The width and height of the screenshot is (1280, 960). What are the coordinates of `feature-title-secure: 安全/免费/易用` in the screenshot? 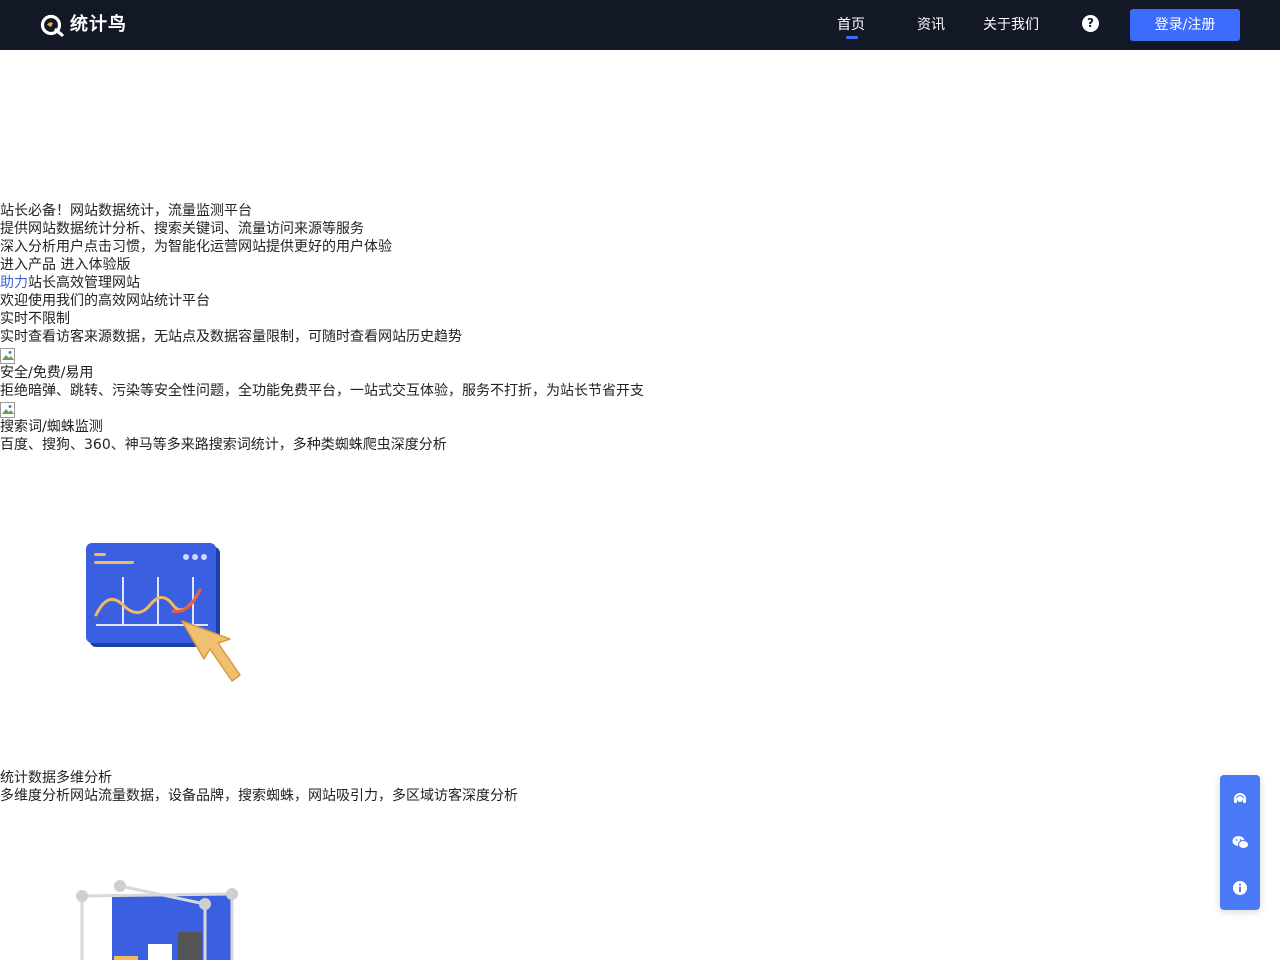 It's located at (47, 373).